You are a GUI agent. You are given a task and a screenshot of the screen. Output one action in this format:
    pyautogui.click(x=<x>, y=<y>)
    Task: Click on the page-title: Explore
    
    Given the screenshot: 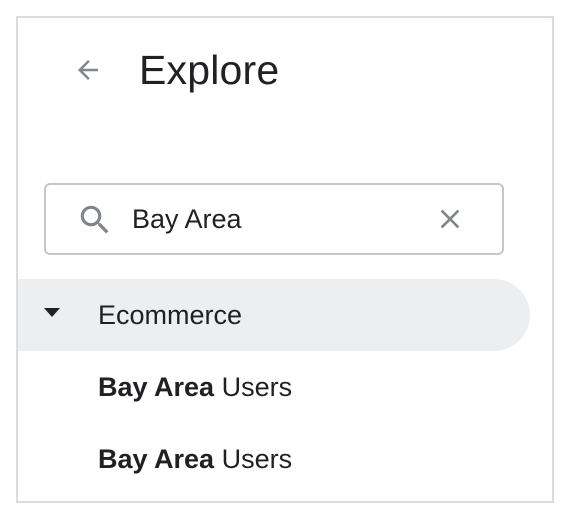 What is the action you would take?
    pyautogui.click(x=209, y=70)
    